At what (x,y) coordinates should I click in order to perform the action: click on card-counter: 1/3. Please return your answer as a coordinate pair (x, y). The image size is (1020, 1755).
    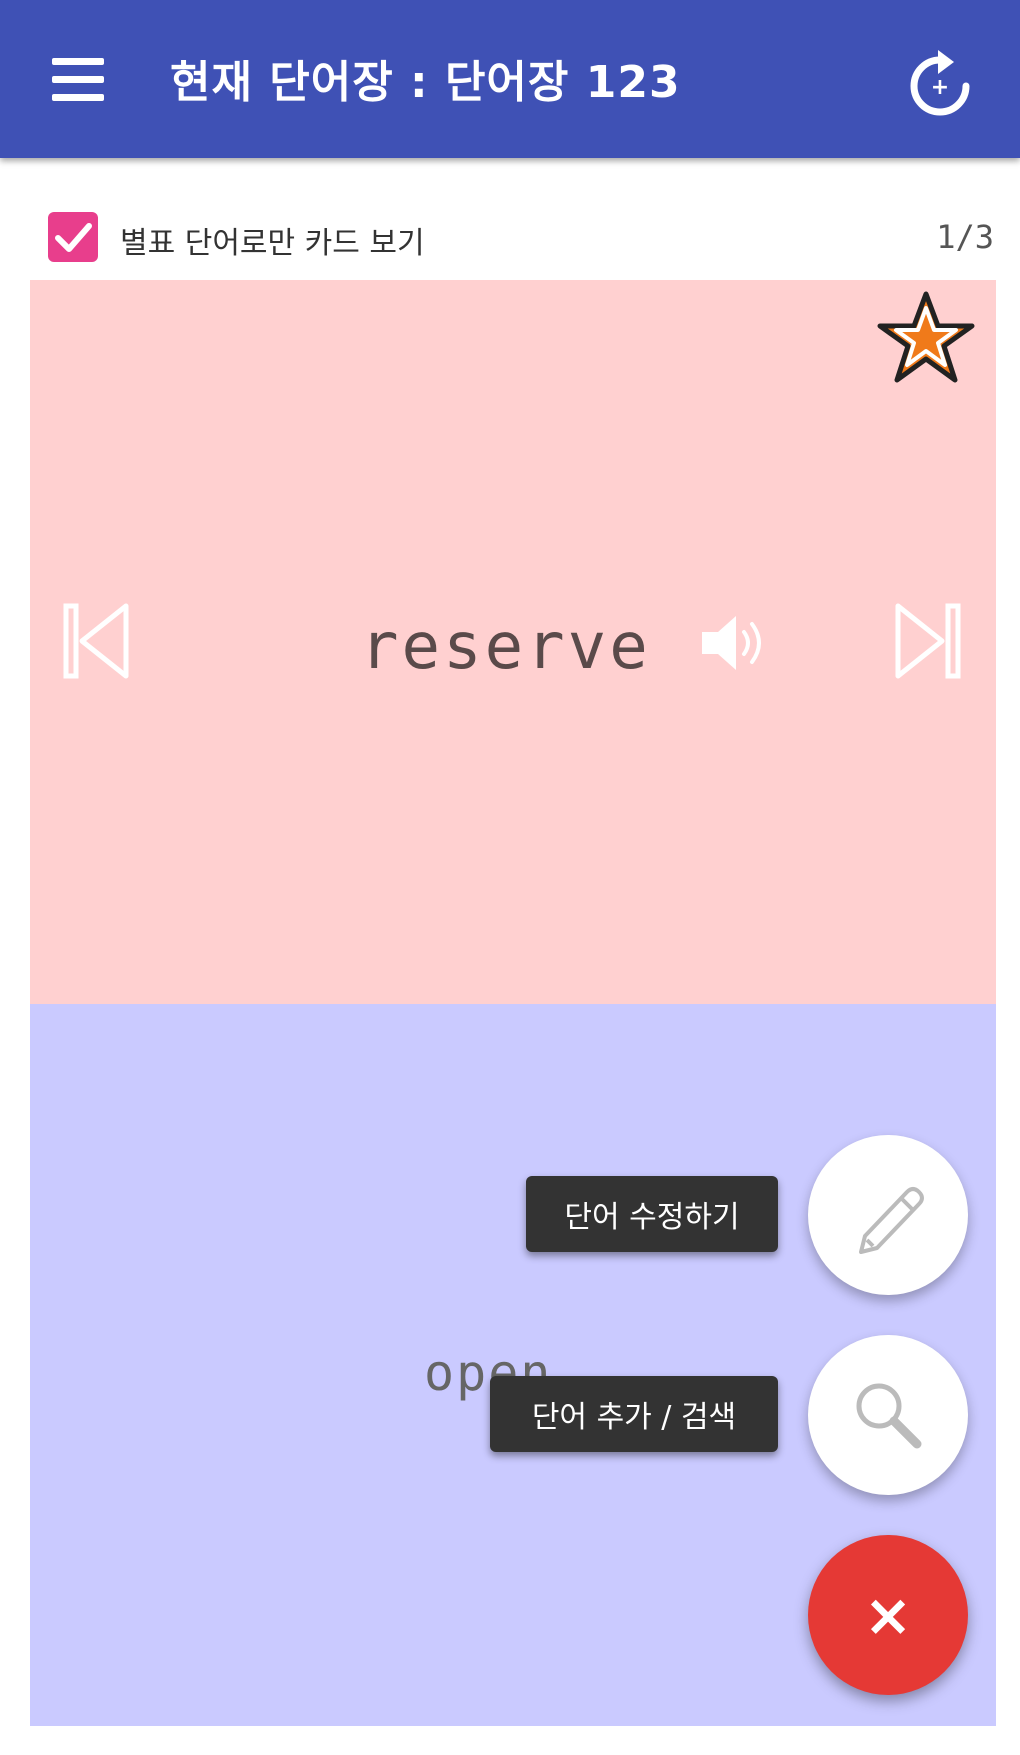
    Looking at the image, I should click on (965, 237).